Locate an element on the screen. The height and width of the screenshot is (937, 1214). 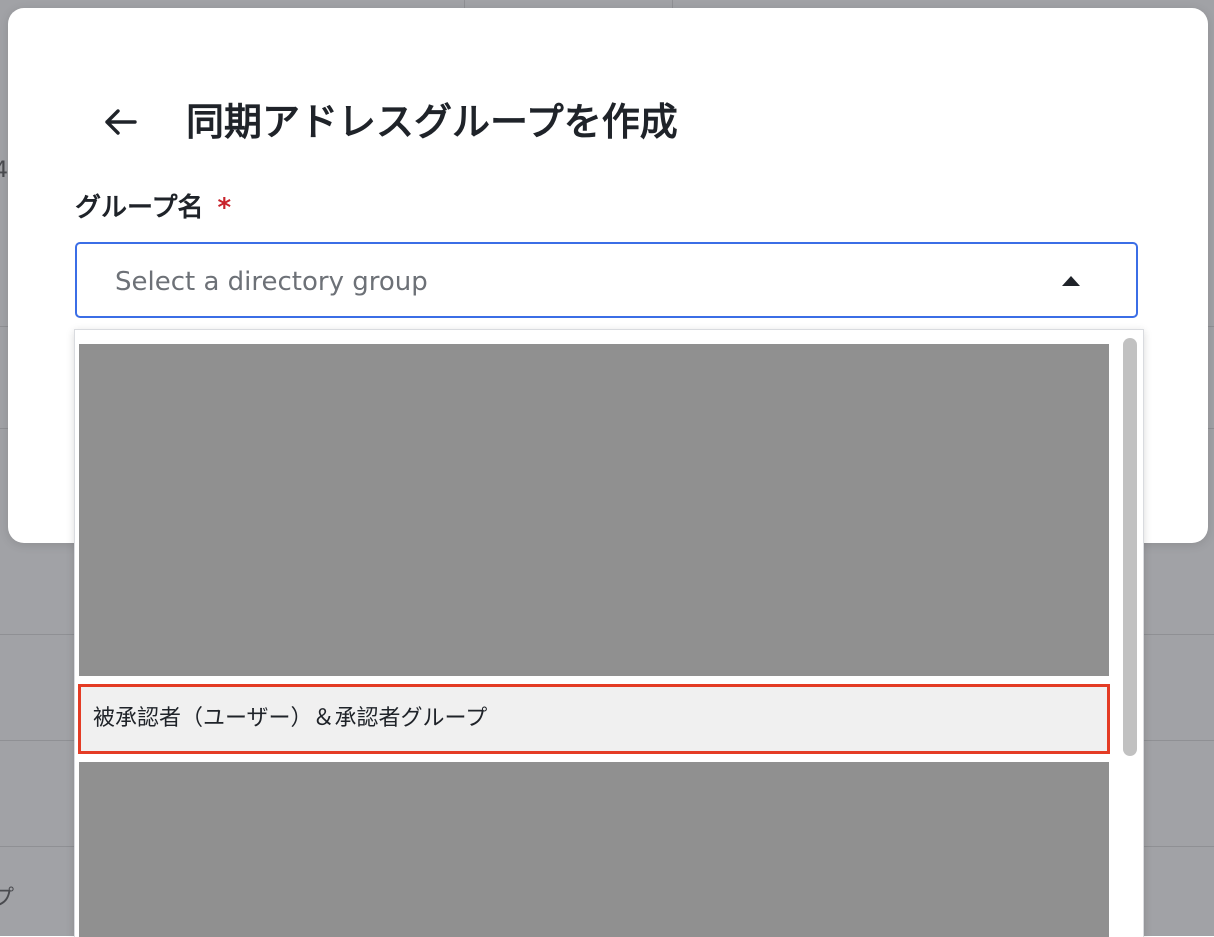
caret-up-icon is located at coordinates (1071, 281).